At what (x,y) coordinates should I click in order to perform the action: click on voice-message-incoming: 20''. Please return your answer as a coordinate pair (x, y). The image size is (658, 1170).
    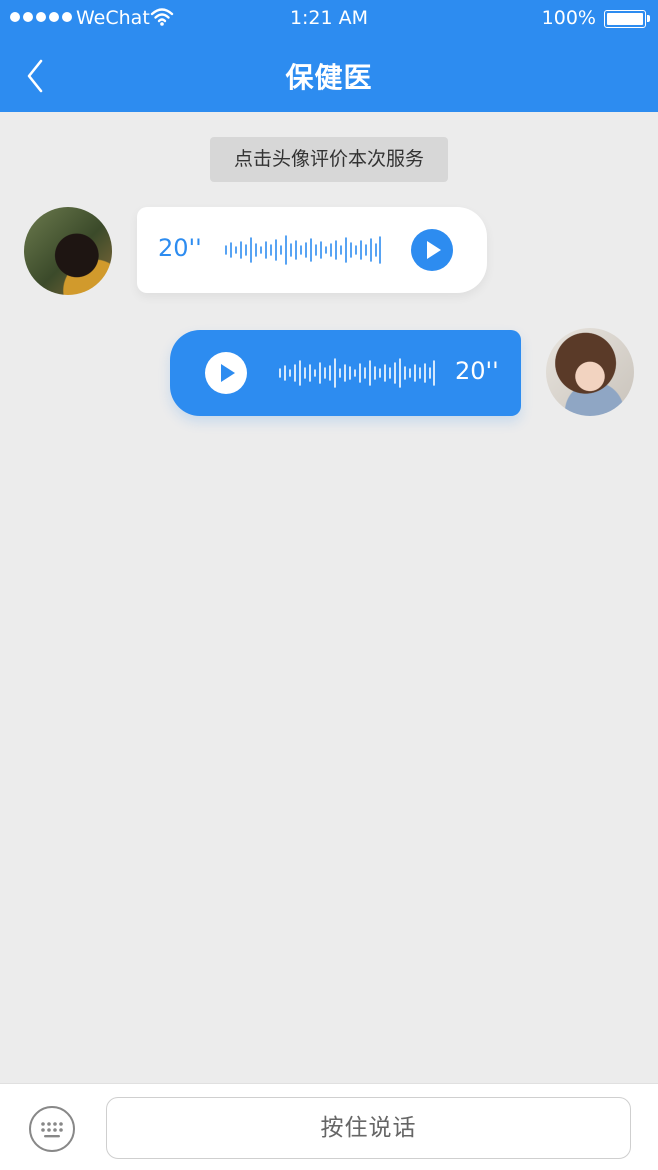
    Looking at the image, I should click on (312, 250).